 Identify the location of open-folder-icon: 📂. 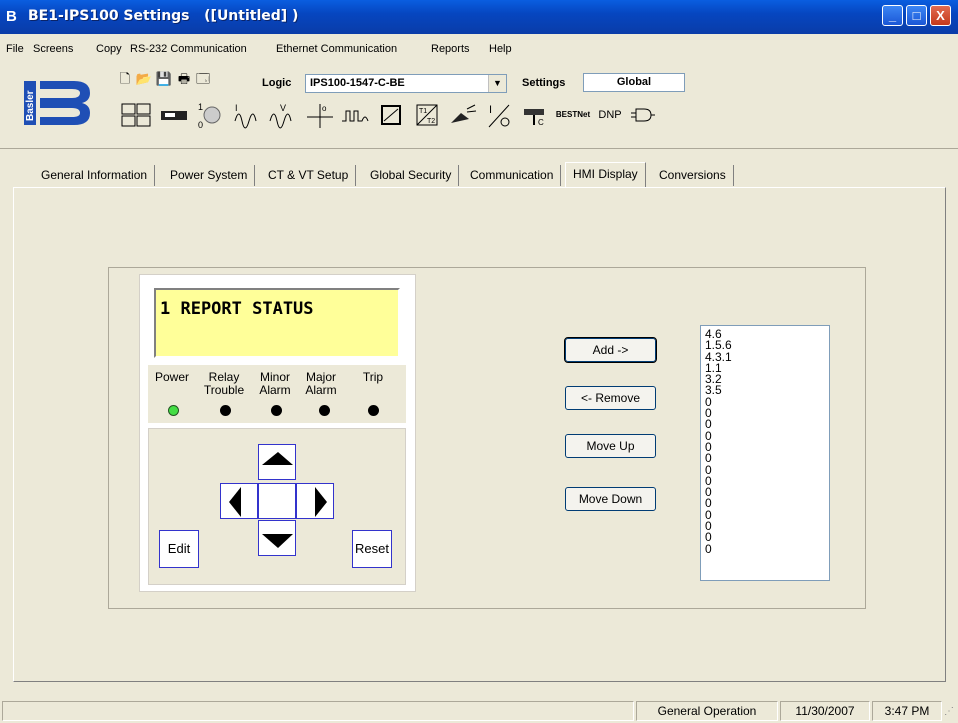
(144, 79).